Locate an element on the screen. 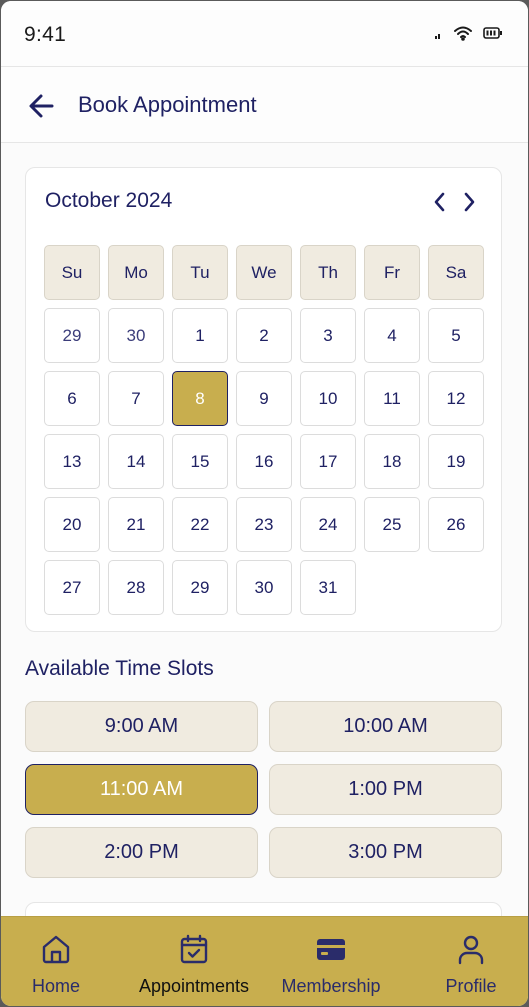 Image resolution: width=529 pixels, height=1007 pixels. nav-home-label: Home is located at coordinates (55, 986).